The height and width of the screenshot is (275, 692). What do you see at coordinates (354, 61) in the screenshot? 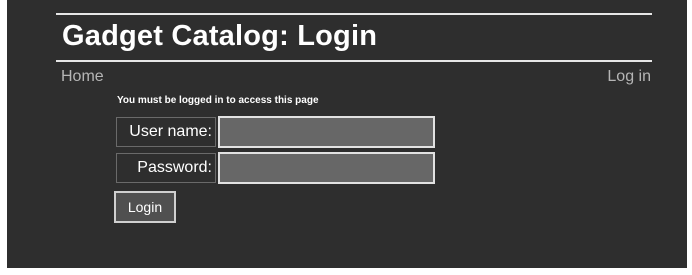
I see `header-bottom-rule` at bounding box center [354, 61].